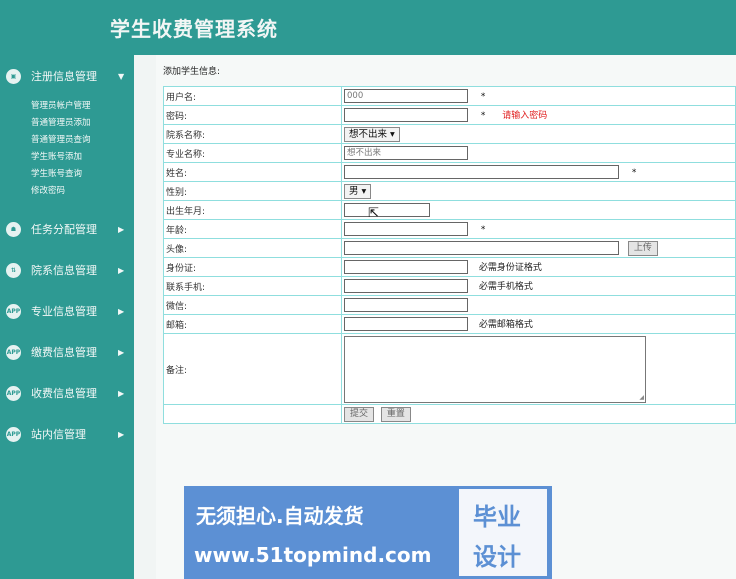 Image resolution: width=736 pixels, height=579 pixels. Describe the element at coordinates (64, 229) in the screenshot. I see `nav-group-label: 任务分配管理` at that location.